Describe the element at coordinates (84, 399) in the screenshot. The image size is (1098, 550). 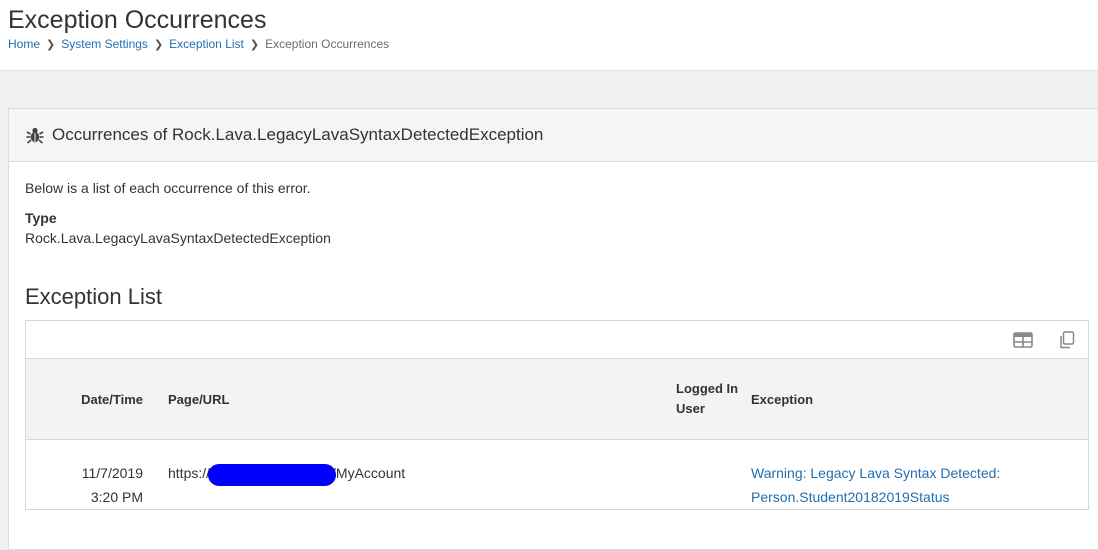
I see `column-header-date: Date/Time` at that location.